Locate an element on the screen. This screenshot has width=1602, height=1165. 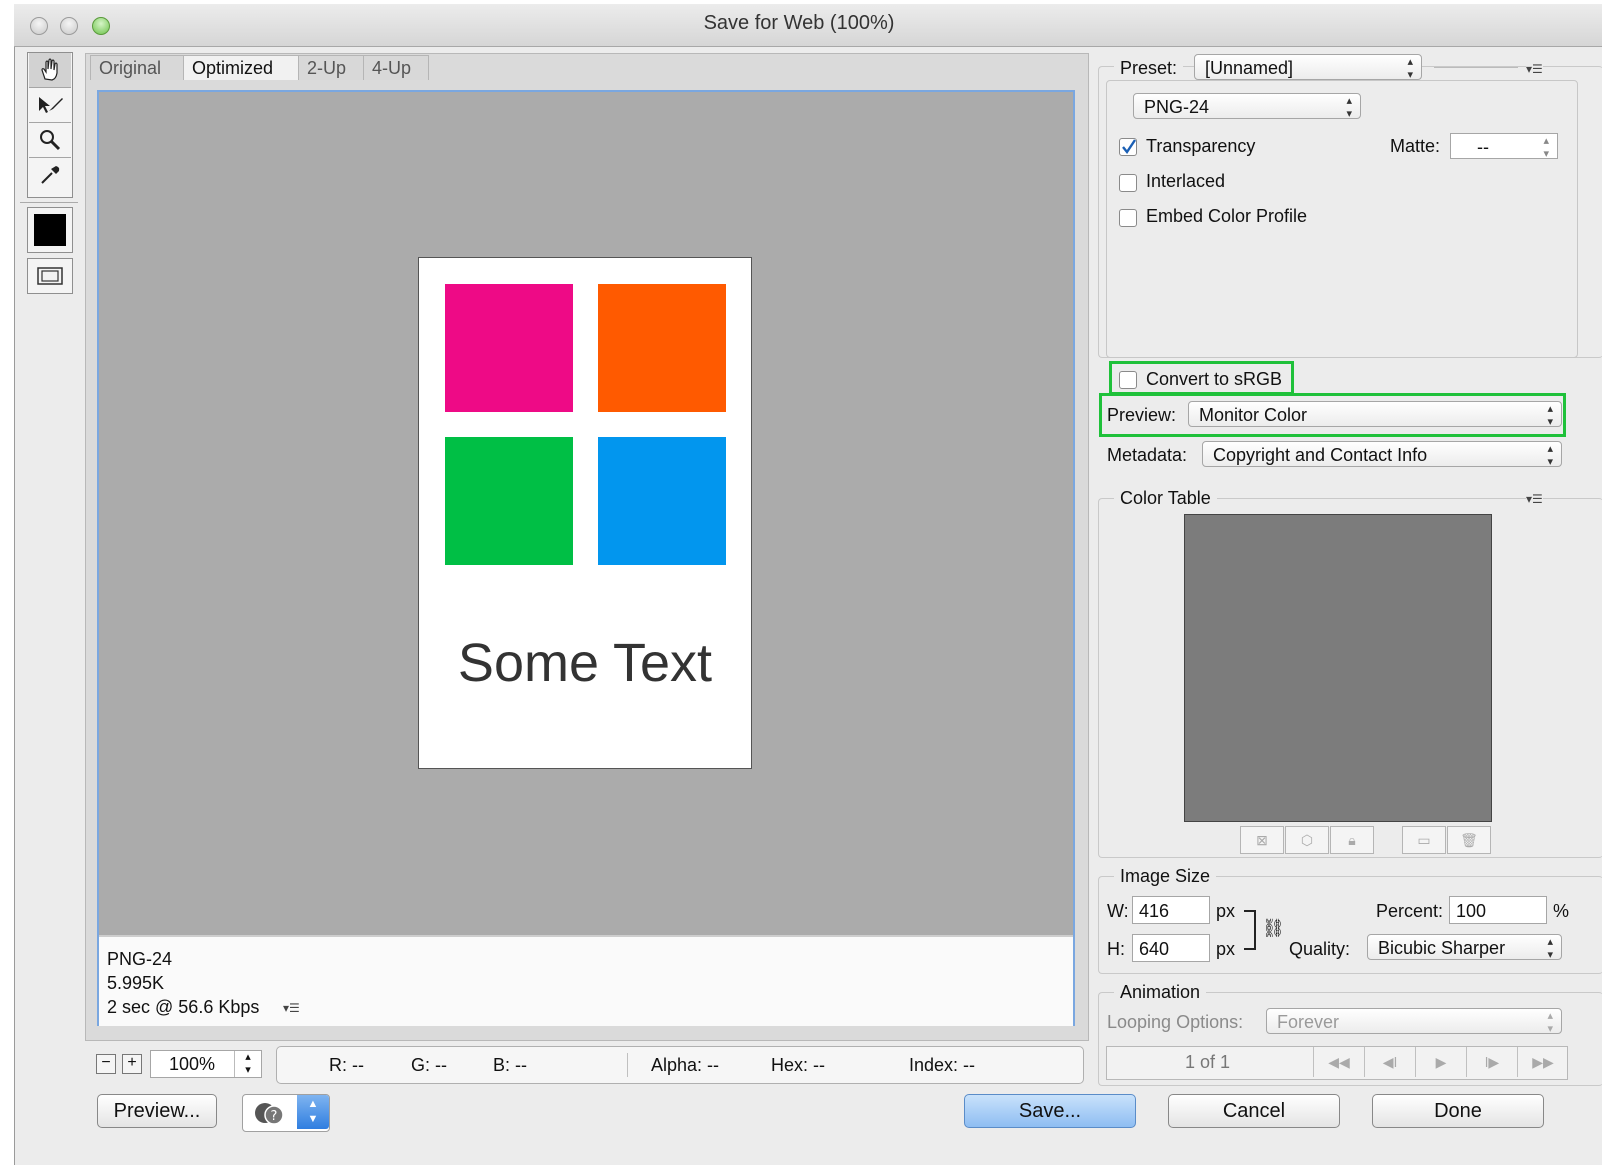
width-label: W: is located at coordinates (1118, 911).